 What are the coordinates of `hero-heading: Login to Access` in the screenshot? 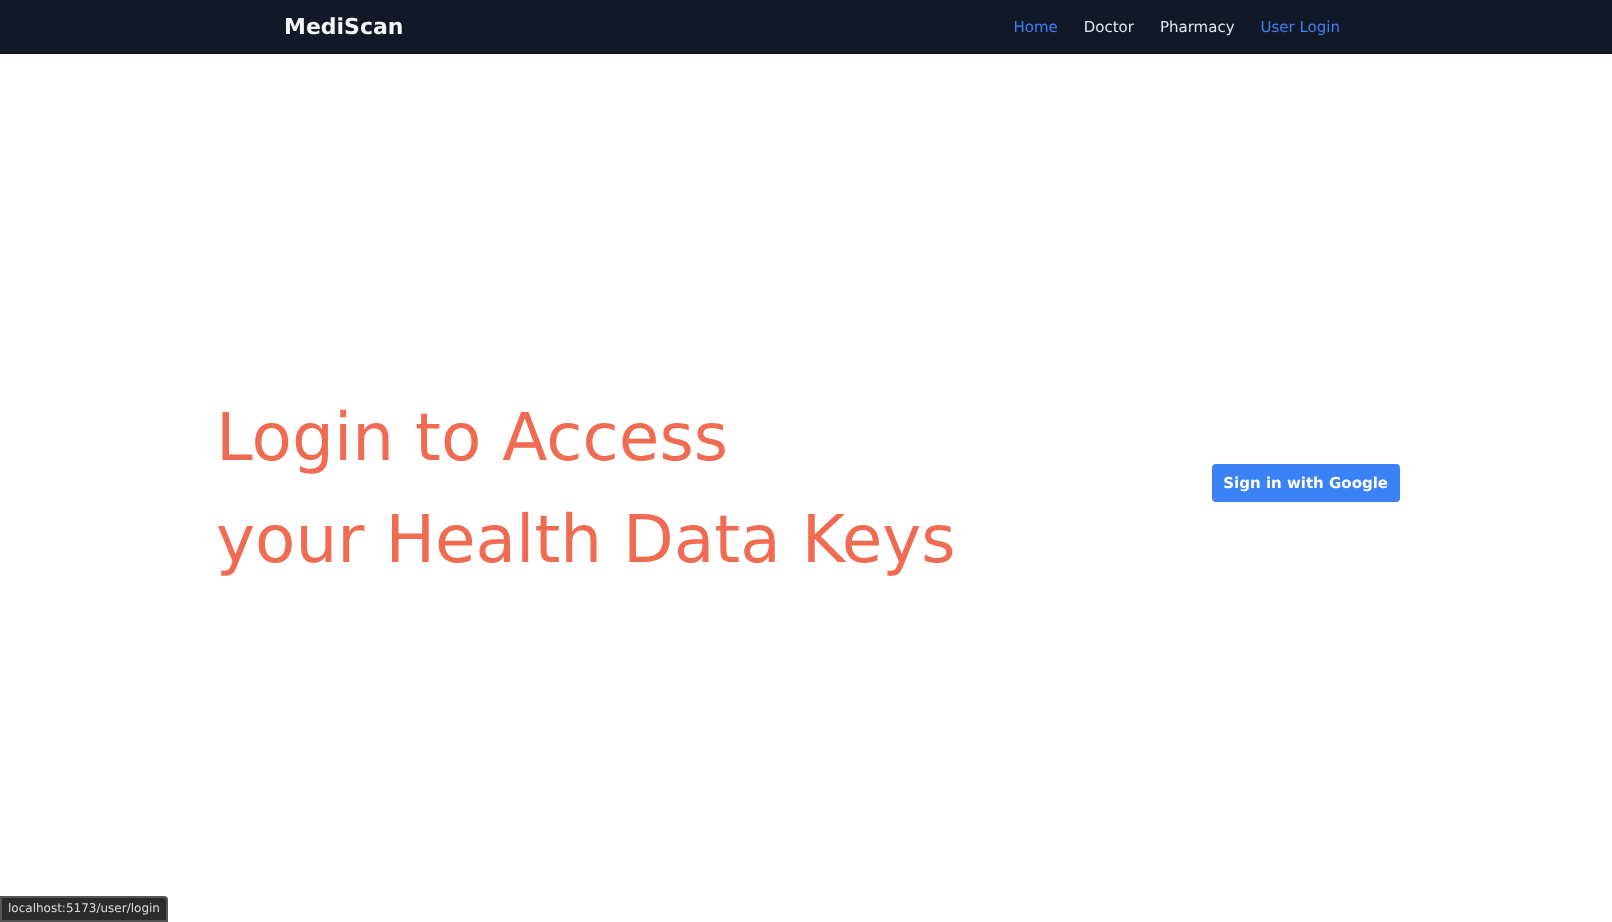 It's located at (473, 438).